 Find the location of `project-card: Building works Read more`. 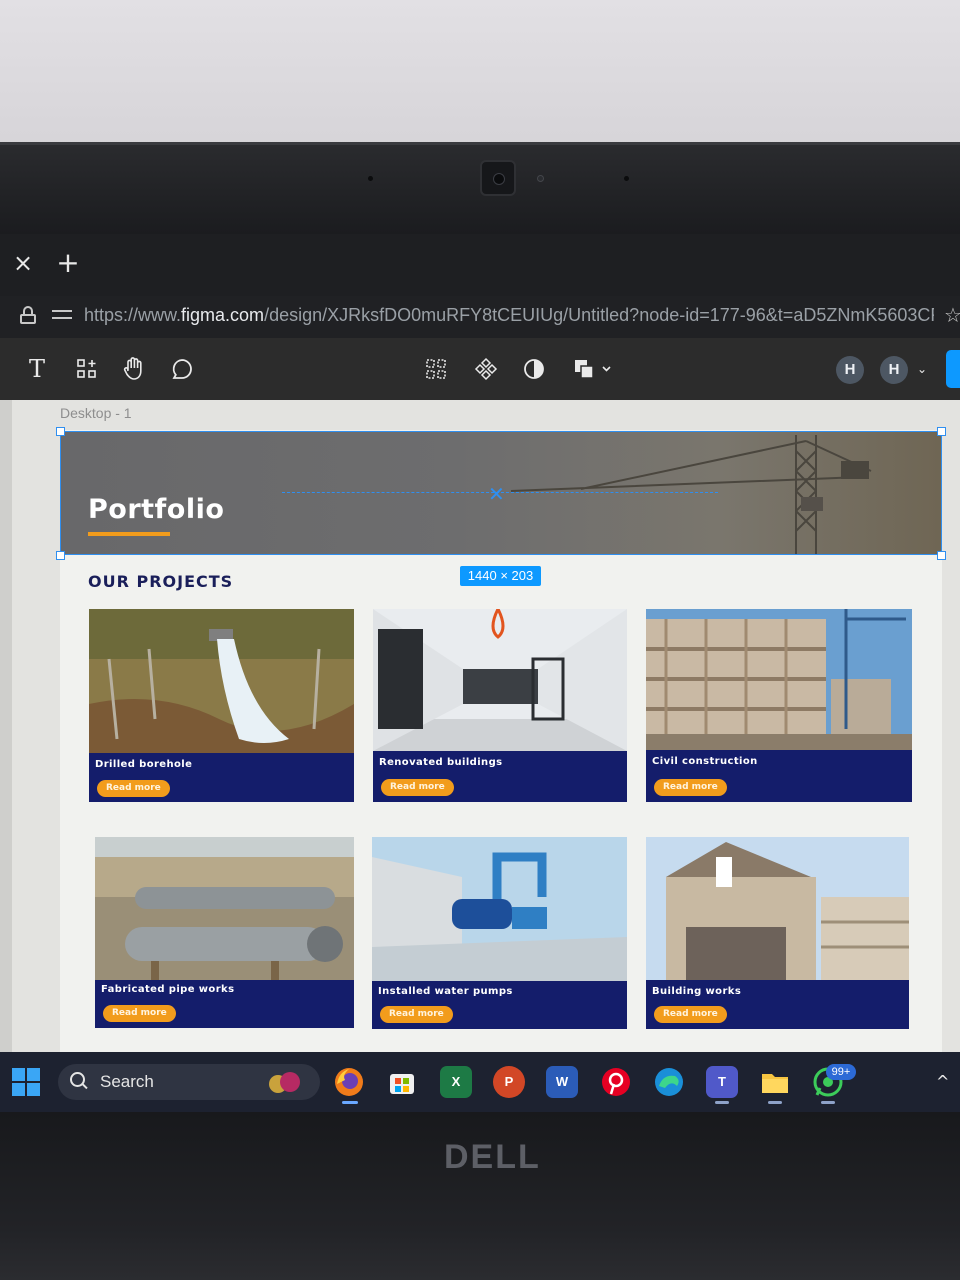

project-card: Building works Read more is located at coordinates (777, 933).